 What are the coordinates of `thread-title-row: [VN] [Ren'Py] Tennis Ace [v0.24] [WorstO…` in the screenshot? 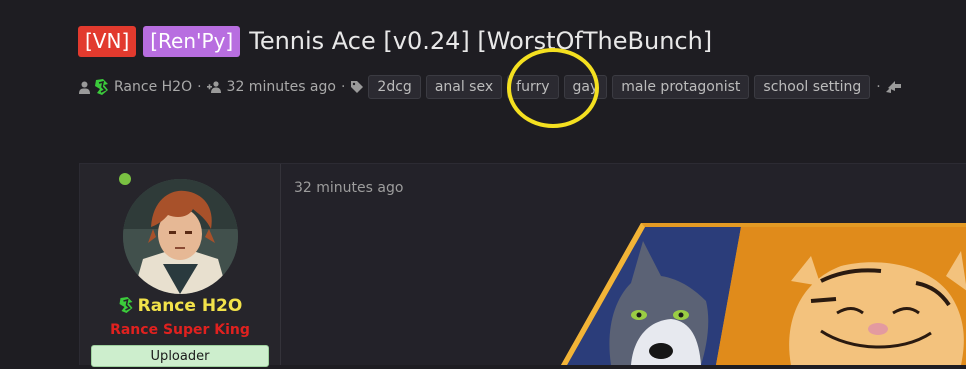 It's located at (395, 41).